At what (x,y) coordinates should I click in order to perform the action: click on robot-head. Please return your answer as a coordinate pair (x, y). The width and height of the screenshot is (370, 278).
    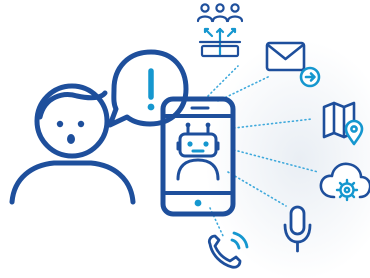
    Looking at the image, I should click on (198, 145).